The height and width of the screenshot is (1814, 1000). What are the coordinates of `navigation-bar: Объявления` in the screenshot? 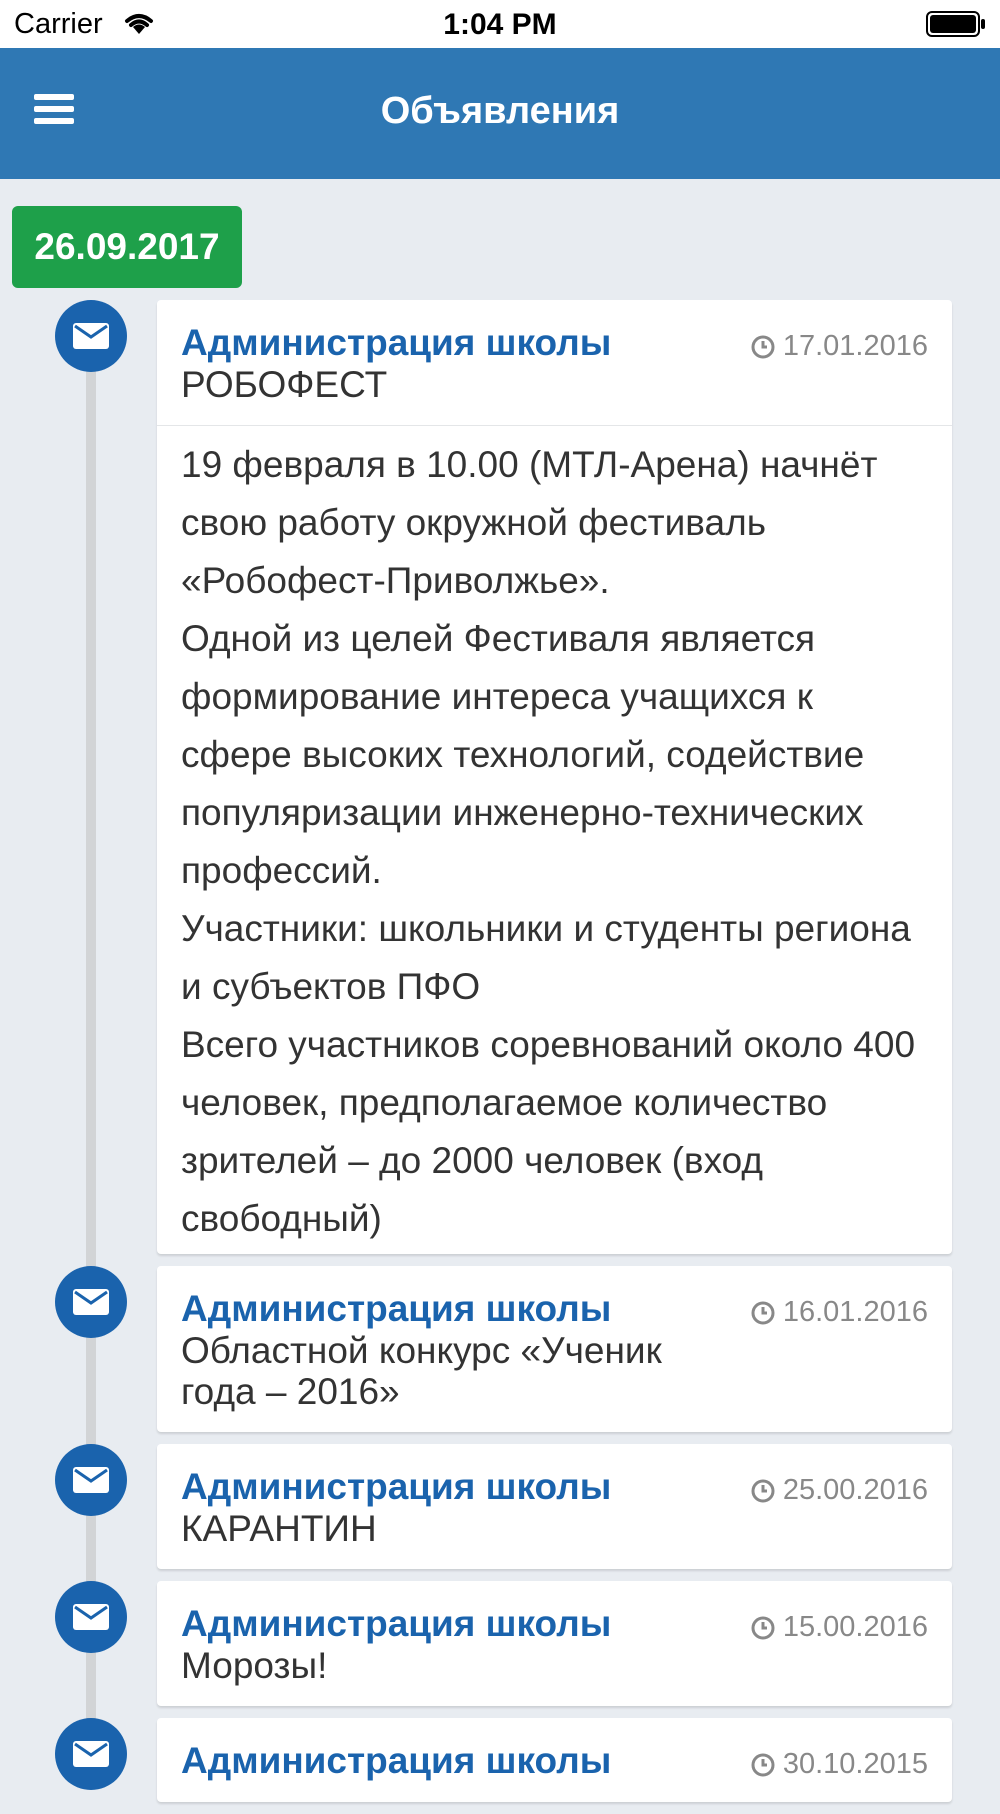 It's located at (500, 113).